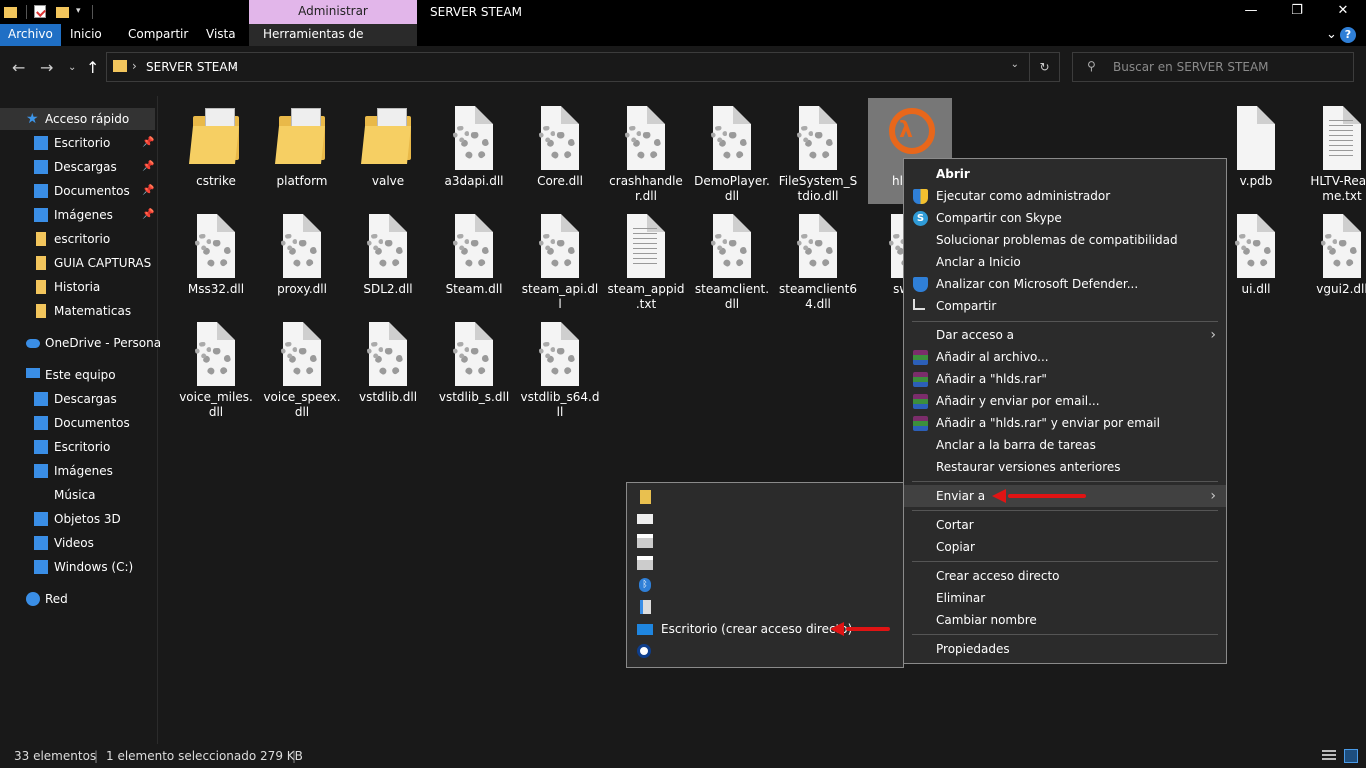 The image size is (1366, 768). Describe the element at coordinates (583, 67) in the screenshot. I see `address-bar: › SERVER STEAM › ⌄ ↻` at that location.